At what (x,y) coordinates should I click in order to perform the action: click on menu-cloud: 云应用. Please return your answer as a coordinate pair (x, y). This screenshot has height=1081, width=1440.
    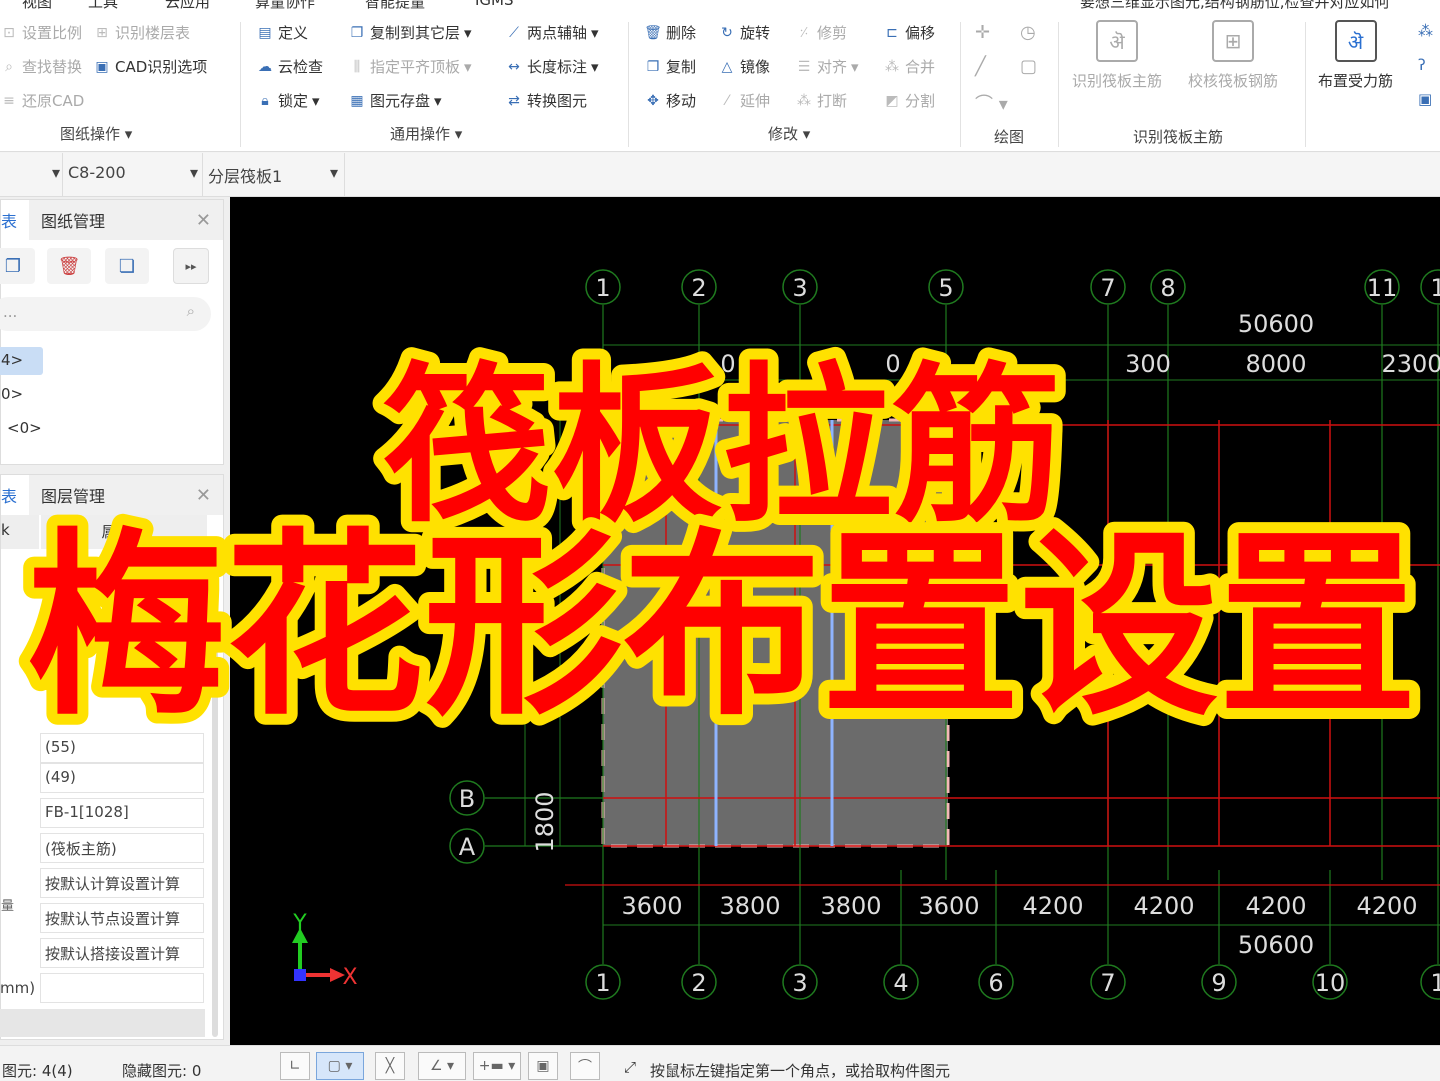
    Looking at the image, I should click on (187, 6).